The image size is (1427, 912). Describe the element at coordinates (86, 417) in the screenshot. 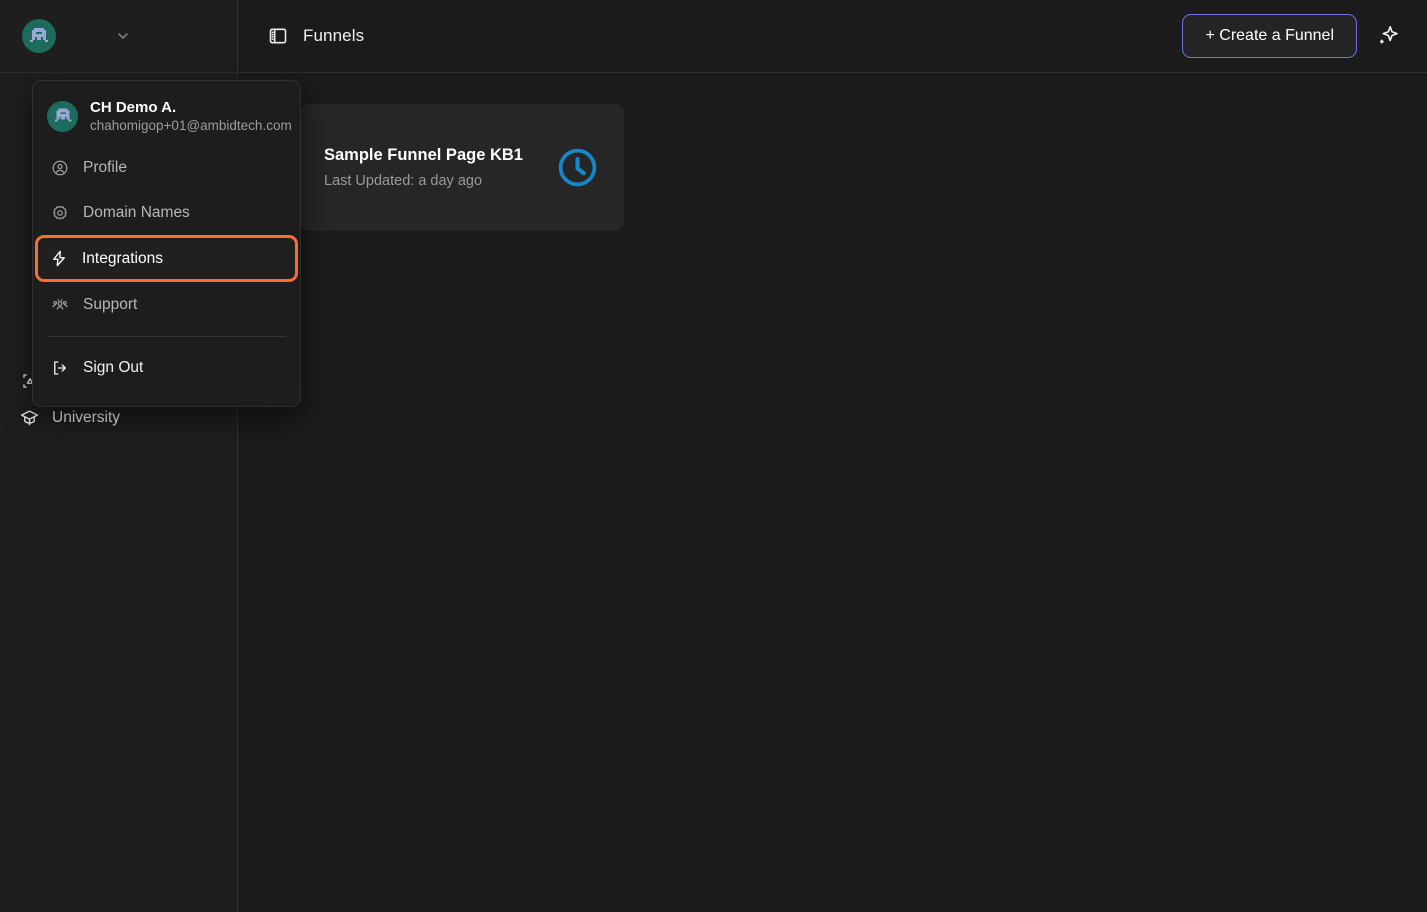

I see `sidebar-item-label: University` at that location.